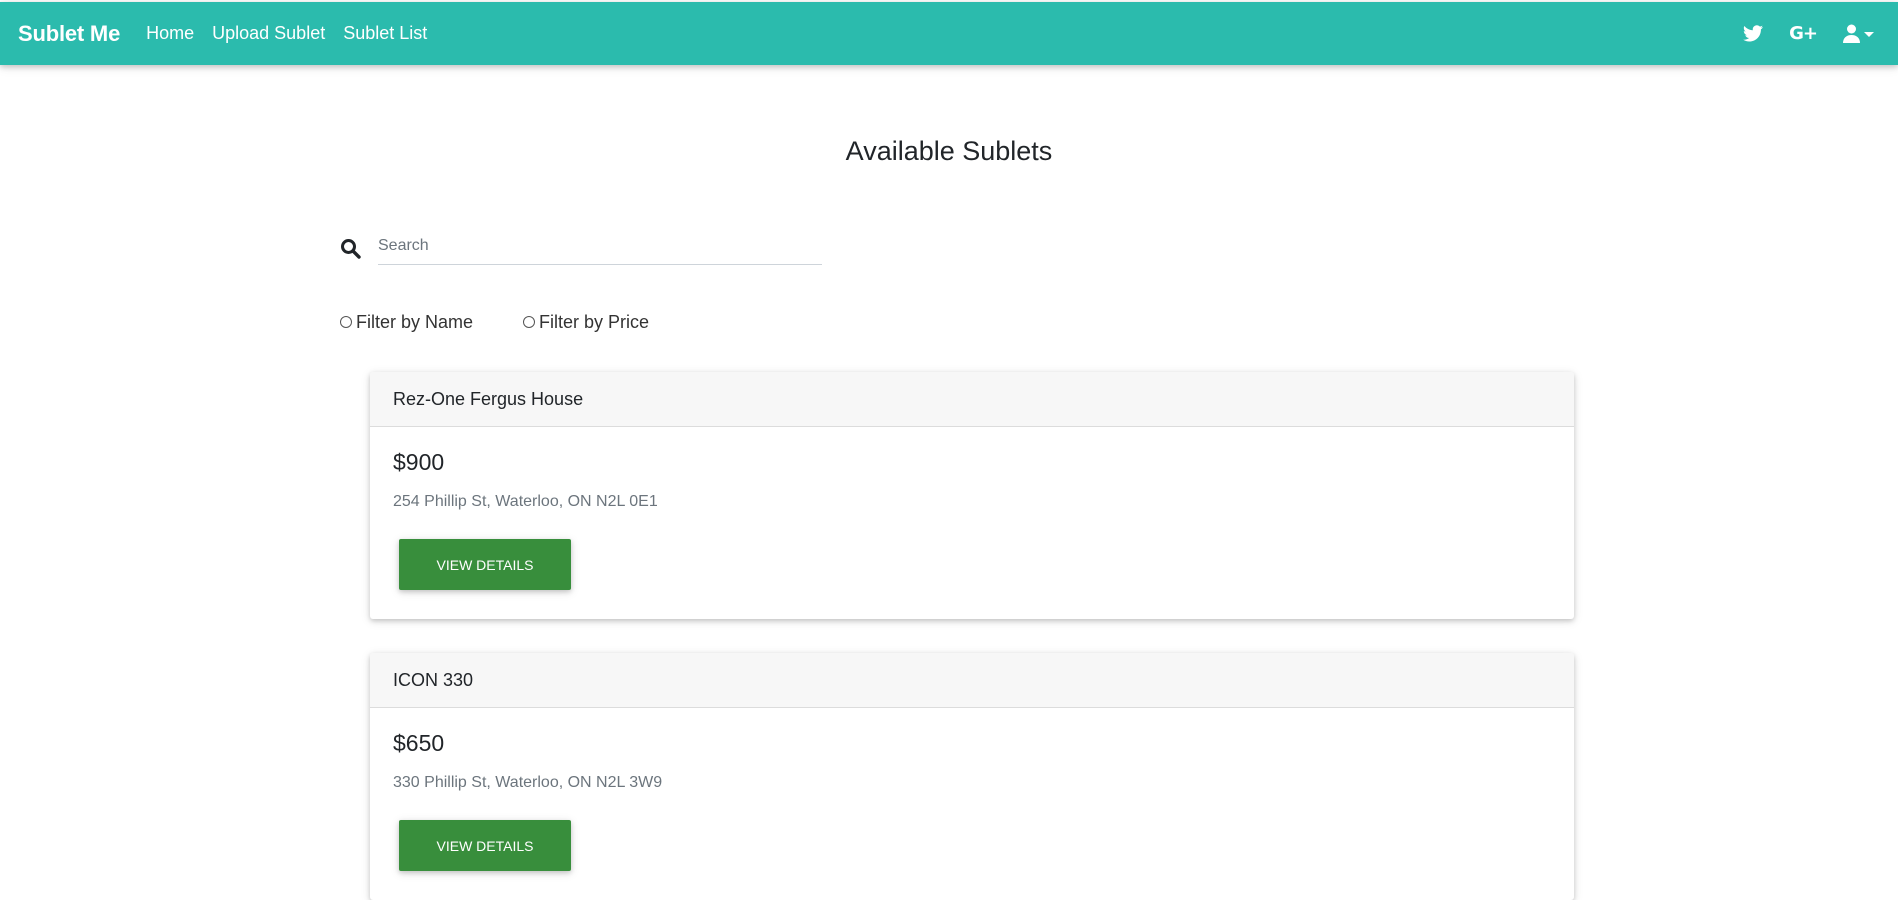 The height and width of the screenshot is (900, 1898). I want to click on twitter-icon, so click(1753, 33).